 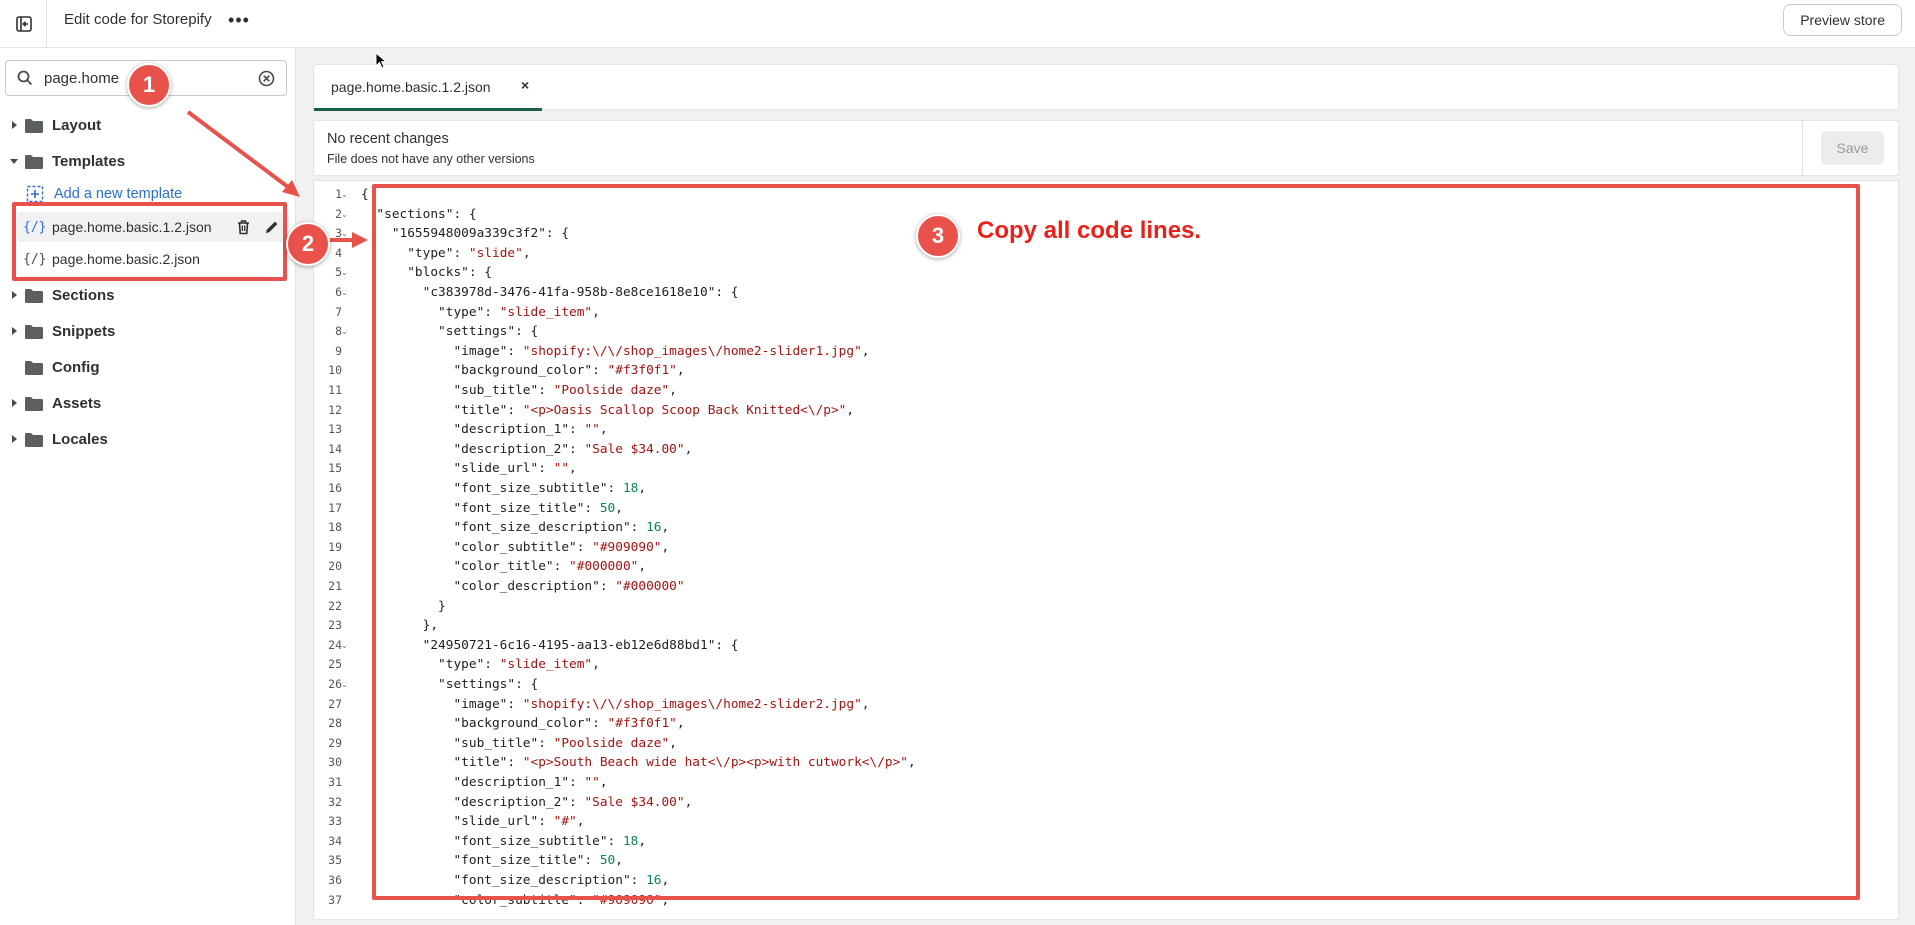 What do you see at coordinates (335, 644) in the screenshot?
I see `line-number: 24` at bounding box center [335, 644].